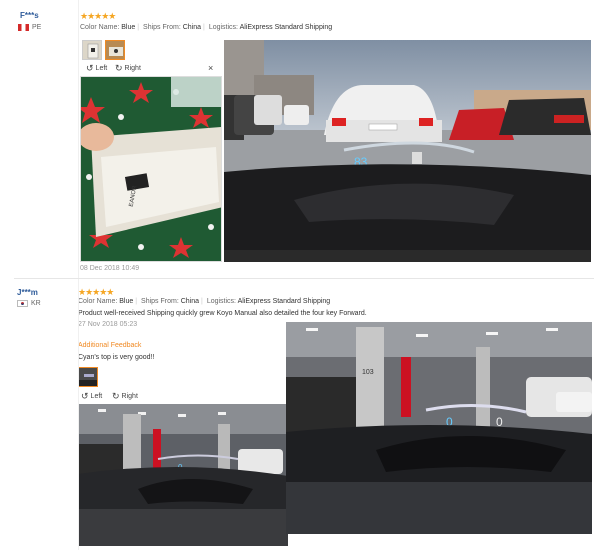 This screenshot has width=600, height=550. I want to click on reviewer-name: J***m, so click(27, 292).